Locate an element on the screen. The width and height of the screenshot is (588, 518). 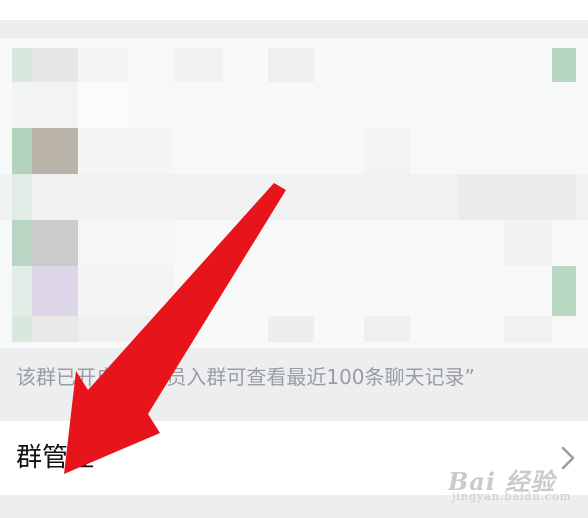
history-notice-text: 该群已开启“新成员入群可查看最近100条聊天记录” is located at coordinates (245, 377).